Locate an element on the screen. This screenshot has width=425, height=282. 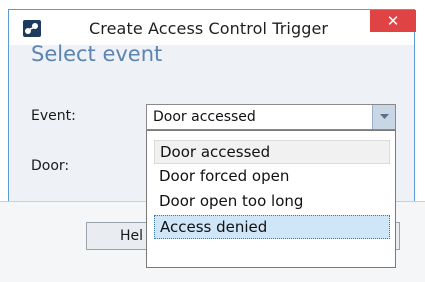
option-access-denied: Access denied is located at coordinates (272, 227).